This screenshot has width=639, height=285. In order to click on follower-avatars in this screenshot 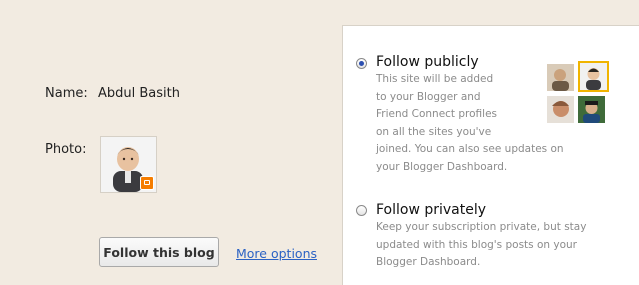, I will do `click(578, 93)`.